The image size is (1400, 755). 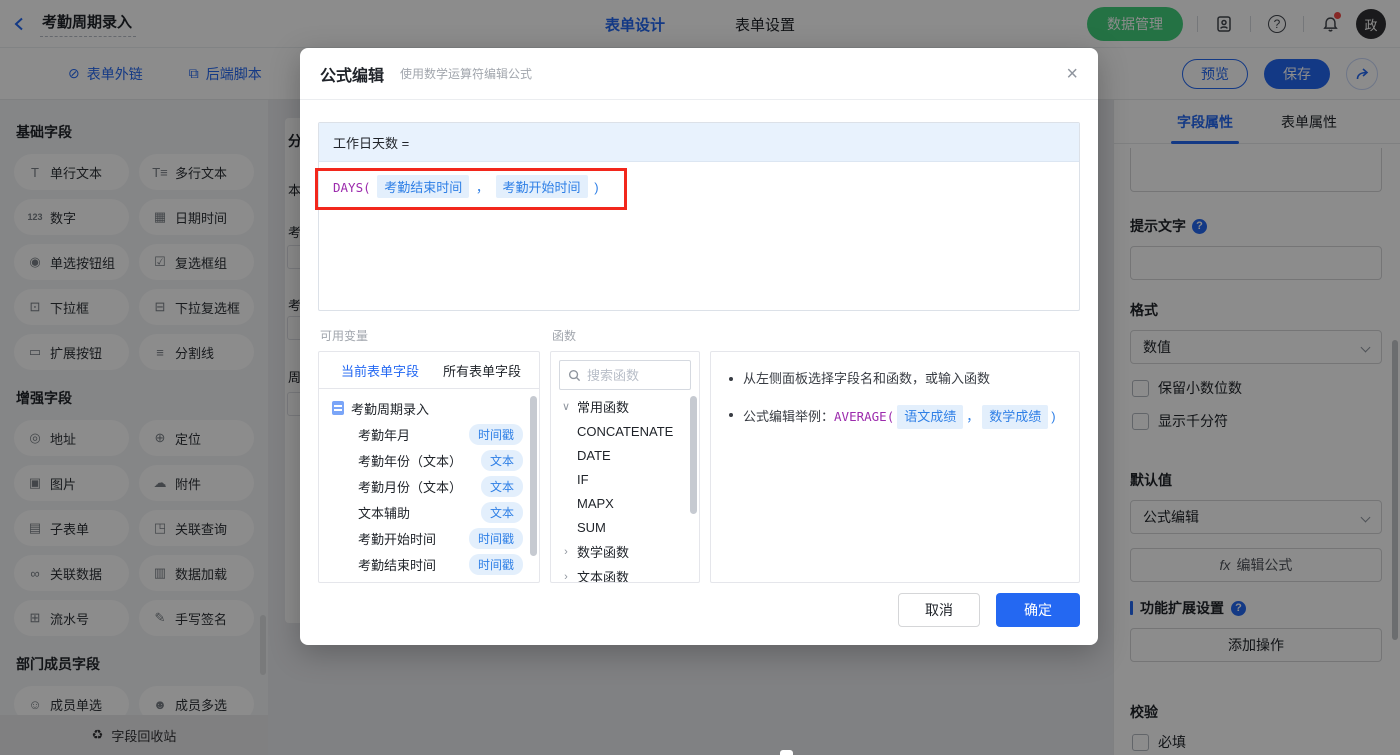 What do you see at coordinates (625, 573) in the screenshot?
I see `function-group: › 文本函数` at bounding box center [625, 573].